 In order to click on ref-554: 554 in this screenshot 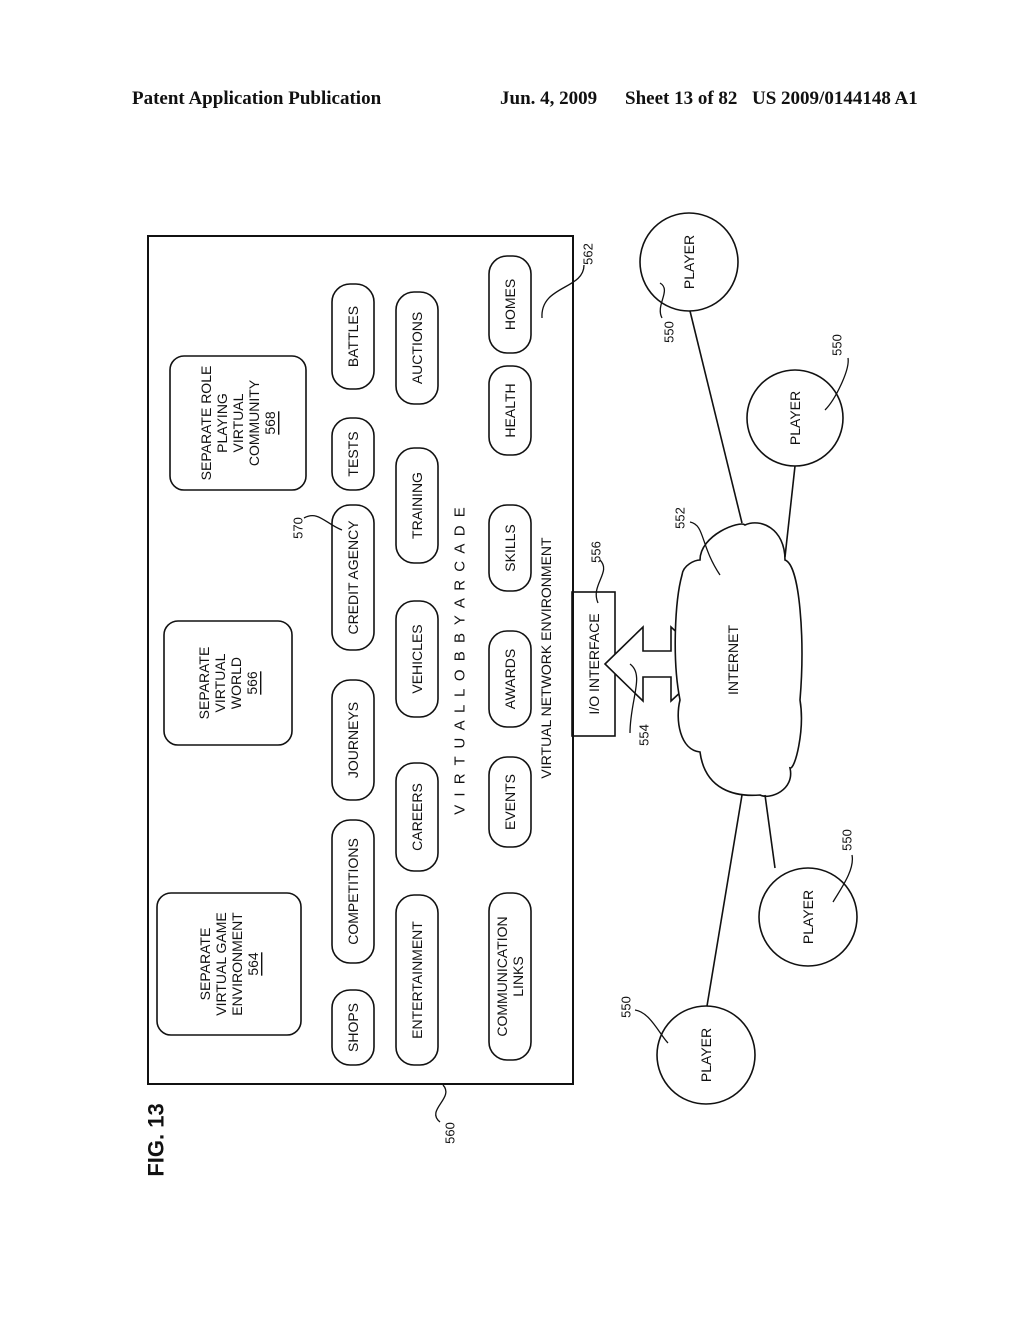, I will do `click(644, 735)`.